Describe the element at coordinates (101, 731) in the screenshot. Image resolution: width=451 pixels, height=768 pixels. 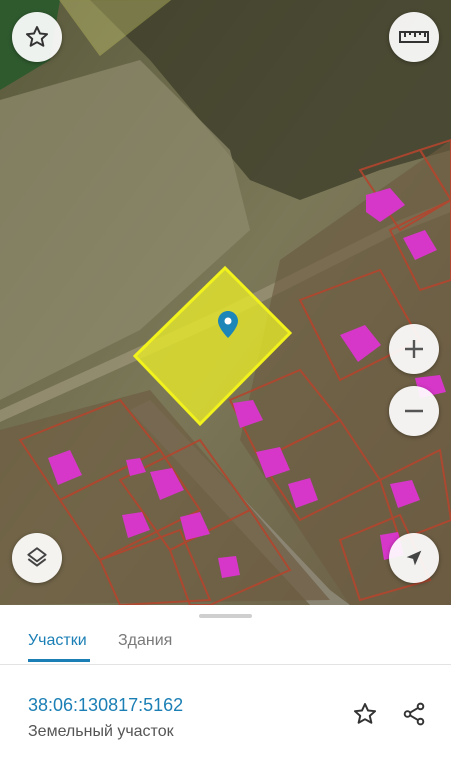
I see `parcel-type: Земельный участок` at that location.